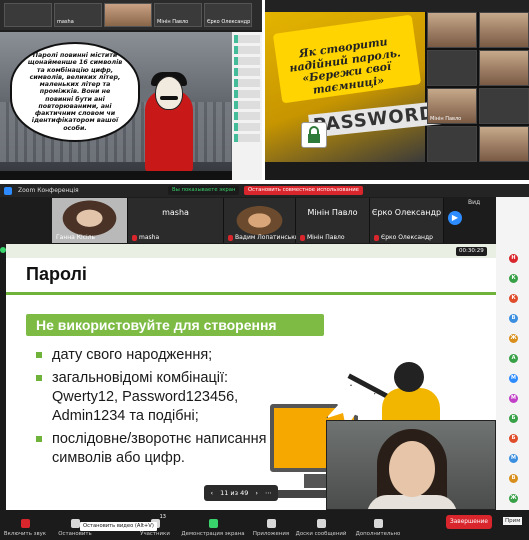 This screenshot has width=529, height=540. What do you see at coordinates (162, 517) in the screenshot?
I see `participant-count: 13` at bounding box center [162, 517].